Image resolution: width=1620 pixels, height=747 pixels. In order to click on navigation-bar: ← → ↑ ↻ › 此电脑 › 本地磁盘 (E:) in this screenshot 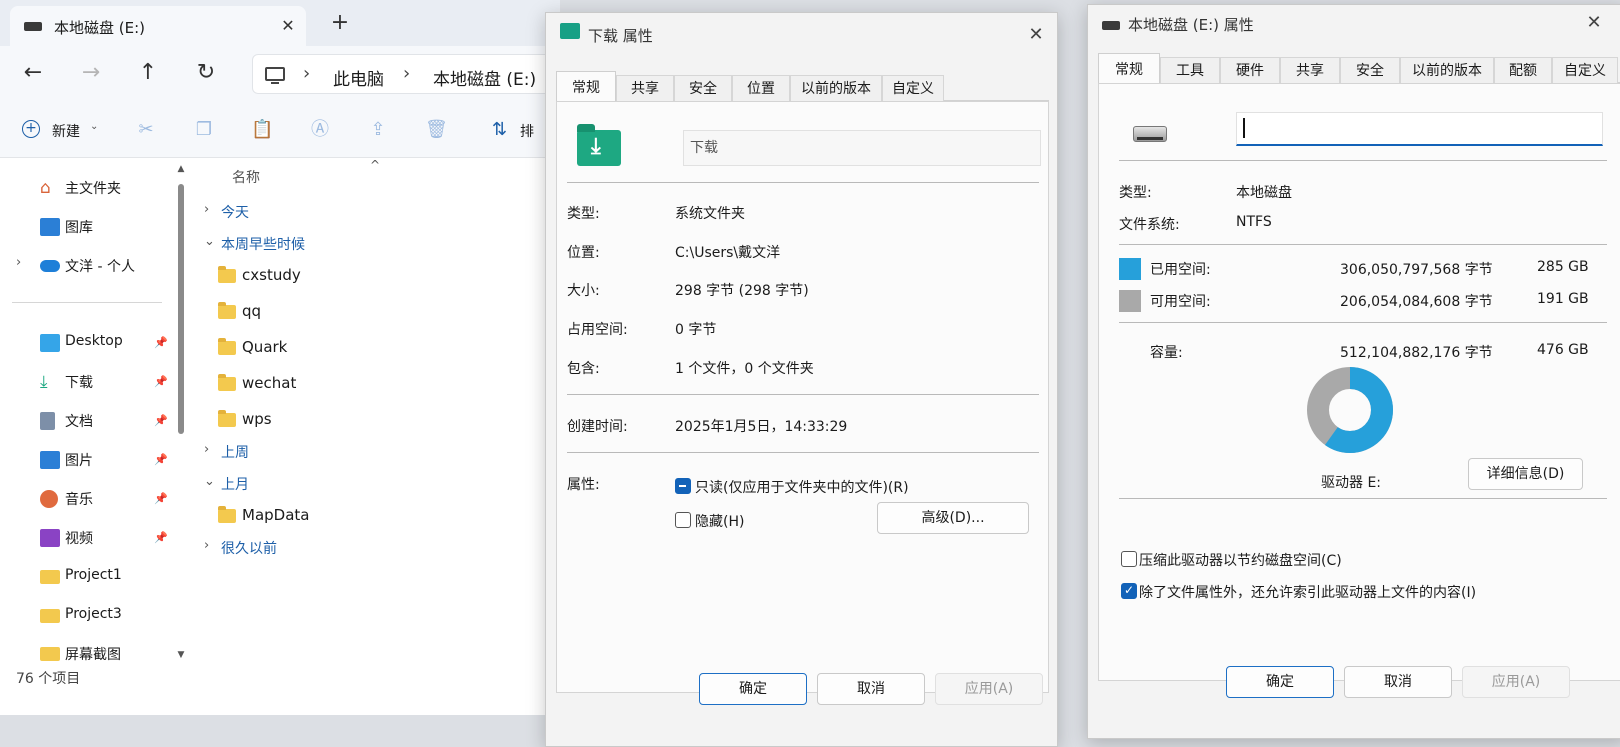, I will do `click(286, 74)`.